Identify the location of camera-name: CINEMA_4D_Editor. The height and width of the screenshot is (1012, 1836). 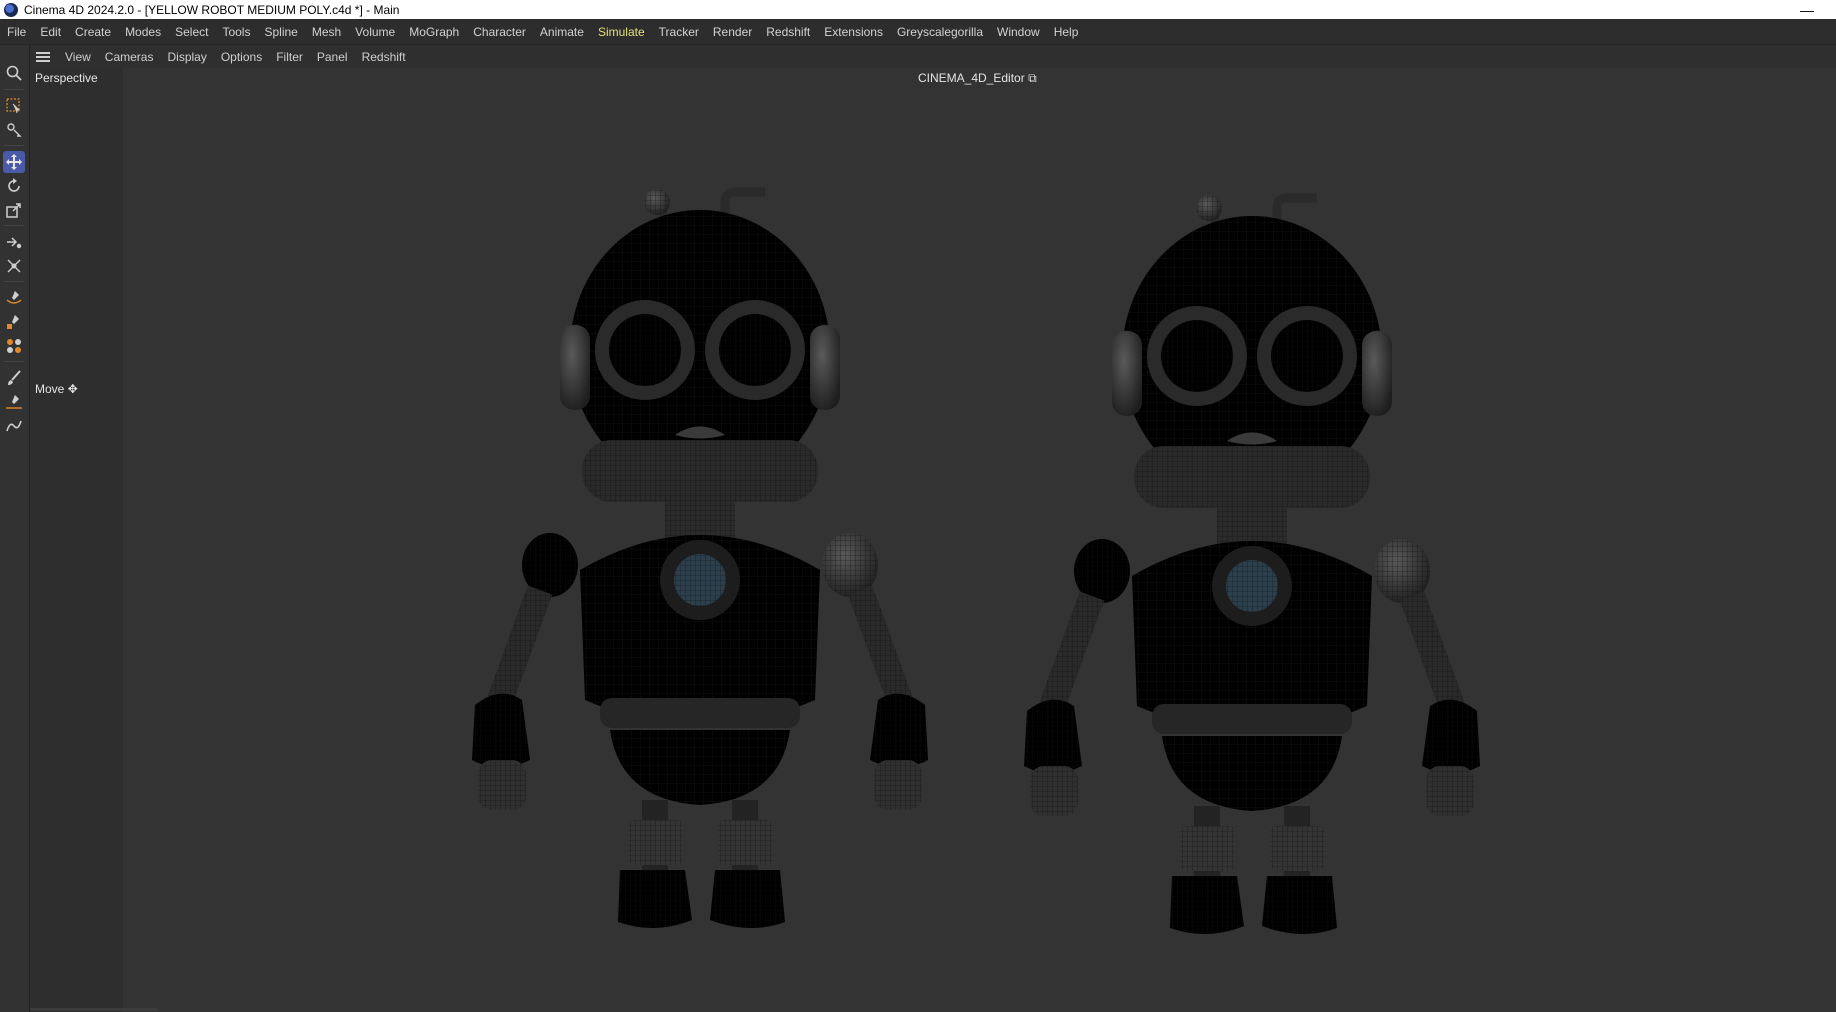
(971, 78).